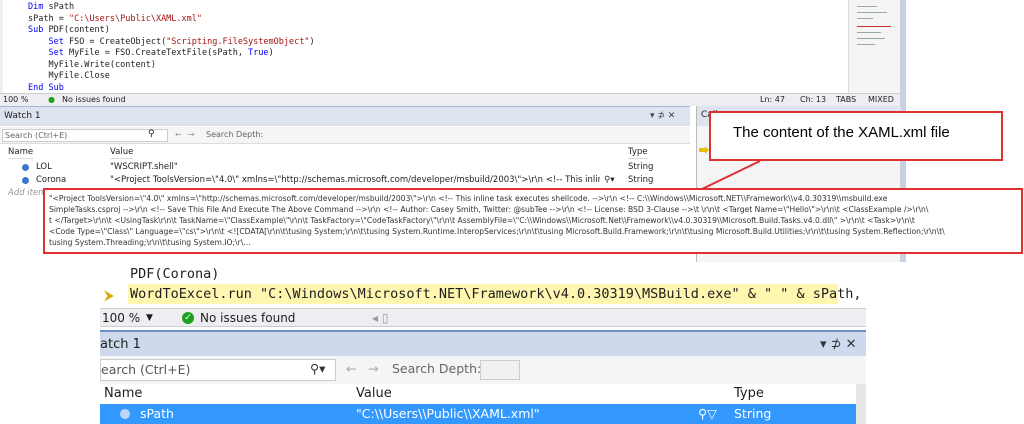  I want to click on code-token: PDF(content), so click(79, 30).